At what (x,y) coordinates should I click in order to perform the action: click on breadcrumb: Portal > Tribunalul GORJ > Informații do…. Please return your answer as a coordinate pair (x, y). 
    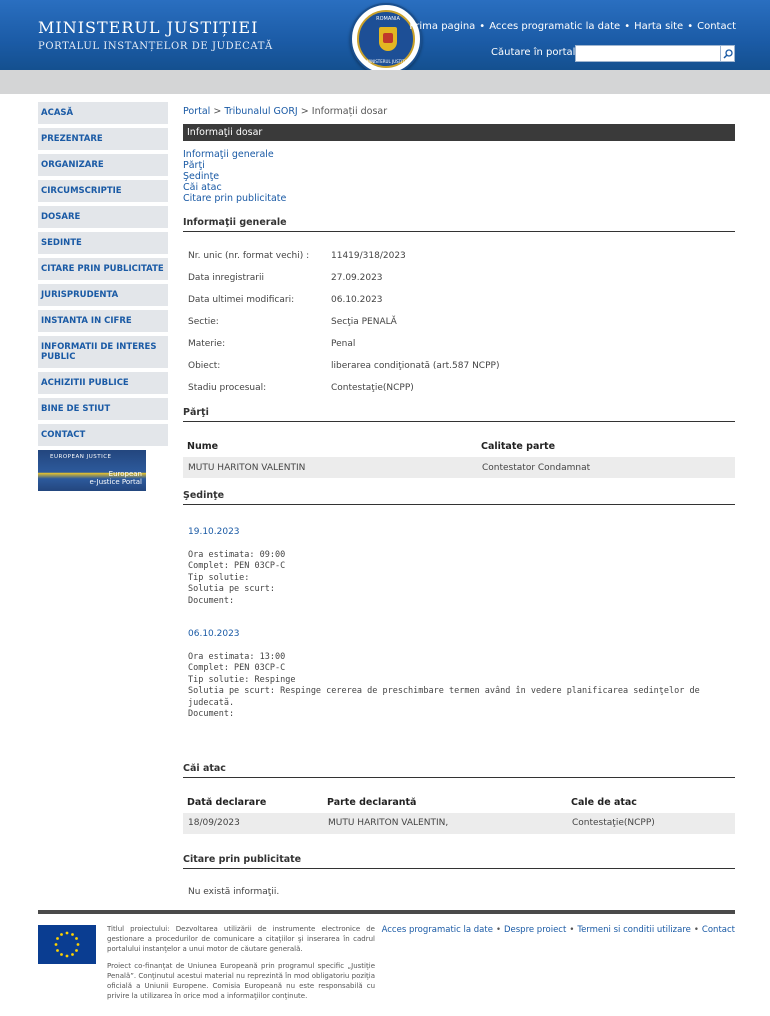
    Looking at the image, I should click on (459, 108).